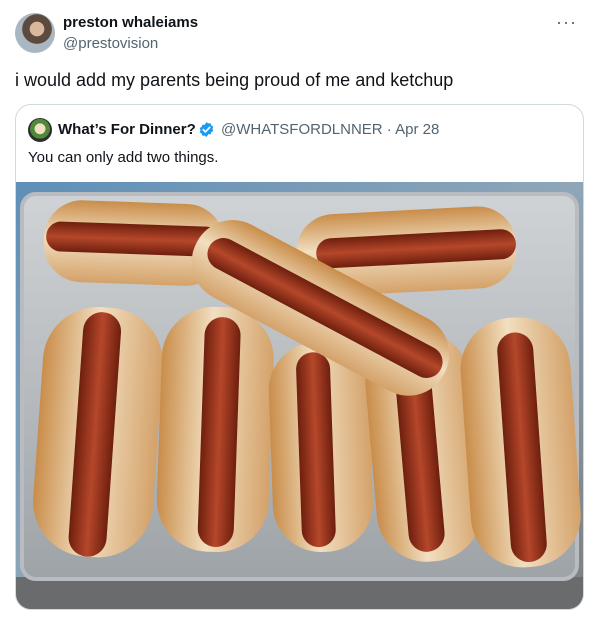 The image size is (599, 627). I want to click on author-avatar, so click(35, 33).